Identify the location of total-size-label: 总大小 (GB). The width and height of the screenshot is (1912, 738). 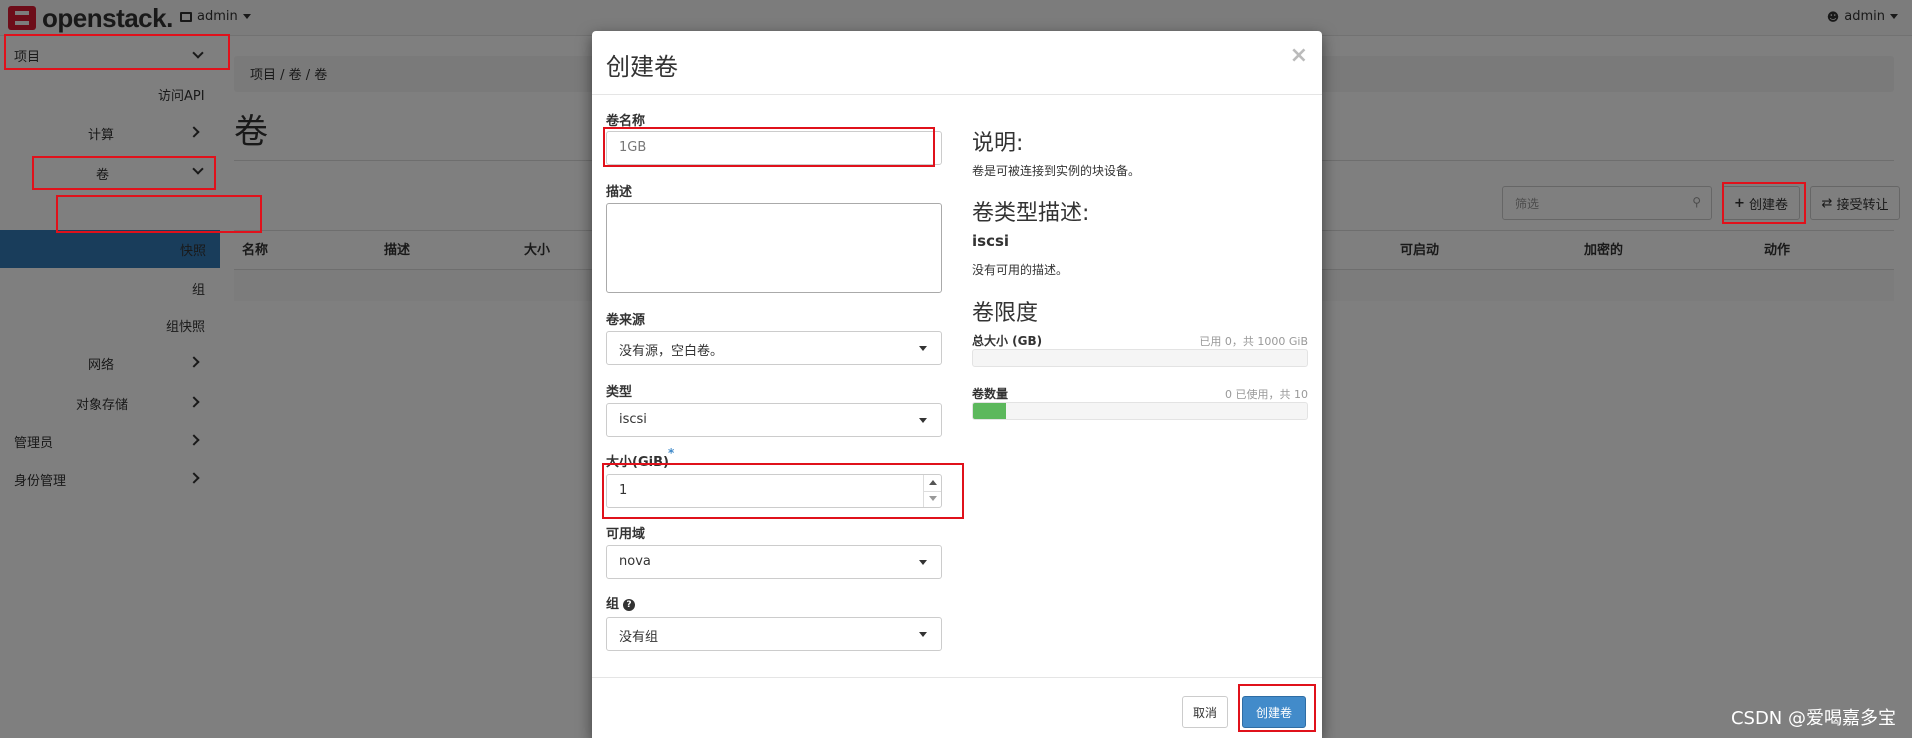
(1007, 341).